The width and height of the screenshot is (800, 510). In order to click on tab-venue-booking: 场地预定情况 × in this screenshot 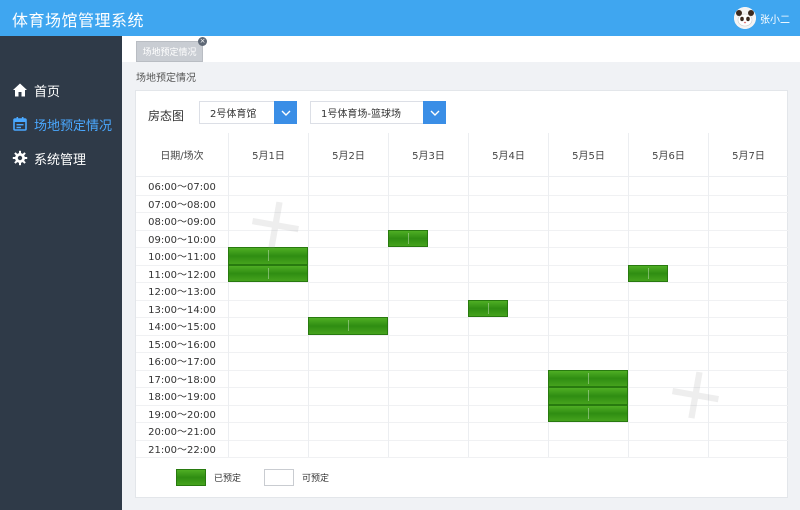, I will do `click(171, 49)`.